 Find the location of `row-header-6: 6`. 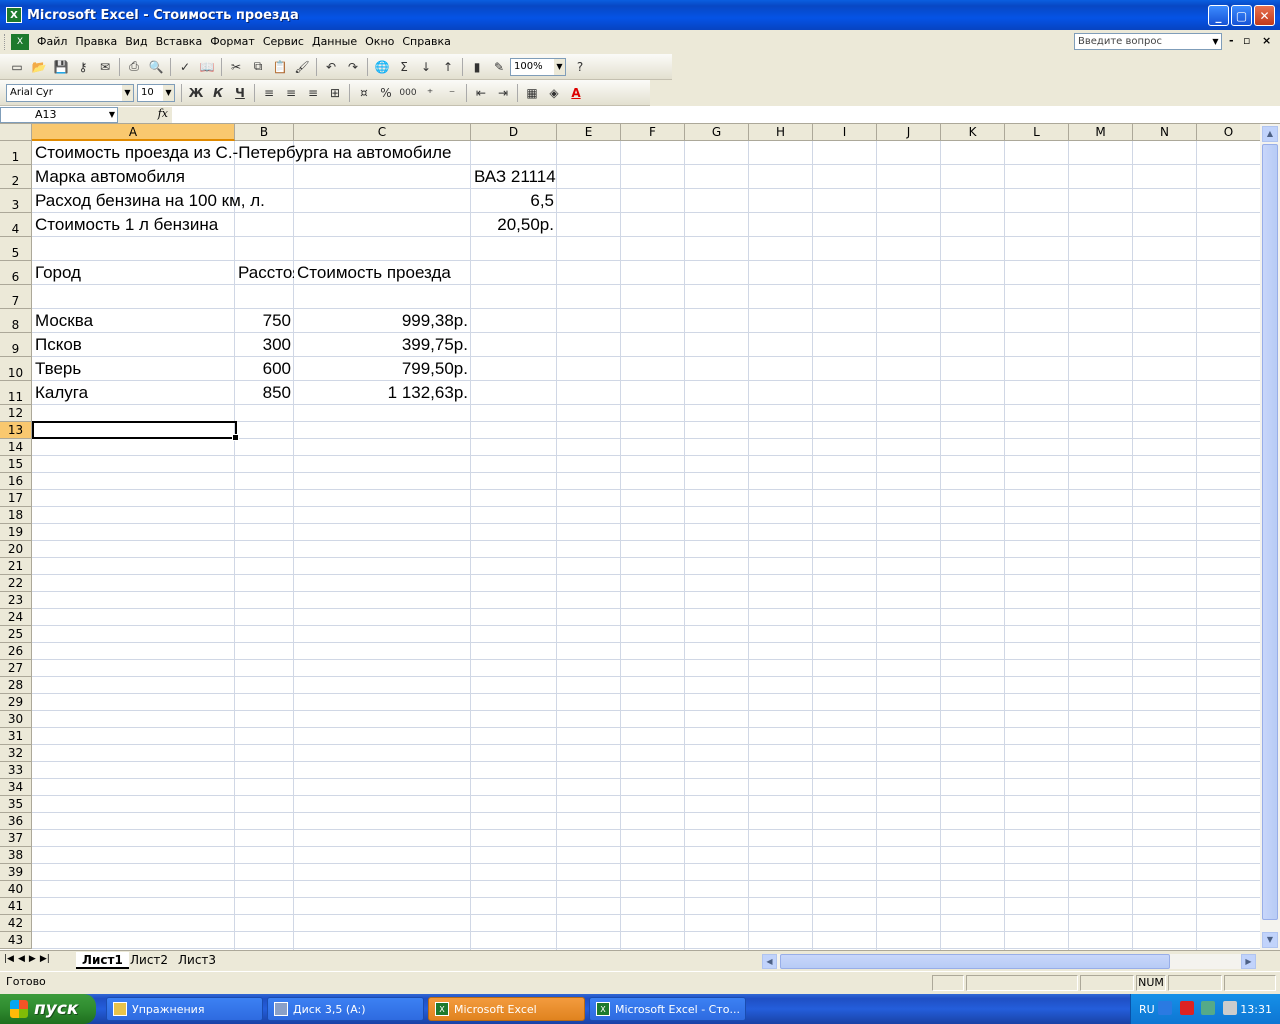

row-header-6: 6 is located at coordinates (16, 273).